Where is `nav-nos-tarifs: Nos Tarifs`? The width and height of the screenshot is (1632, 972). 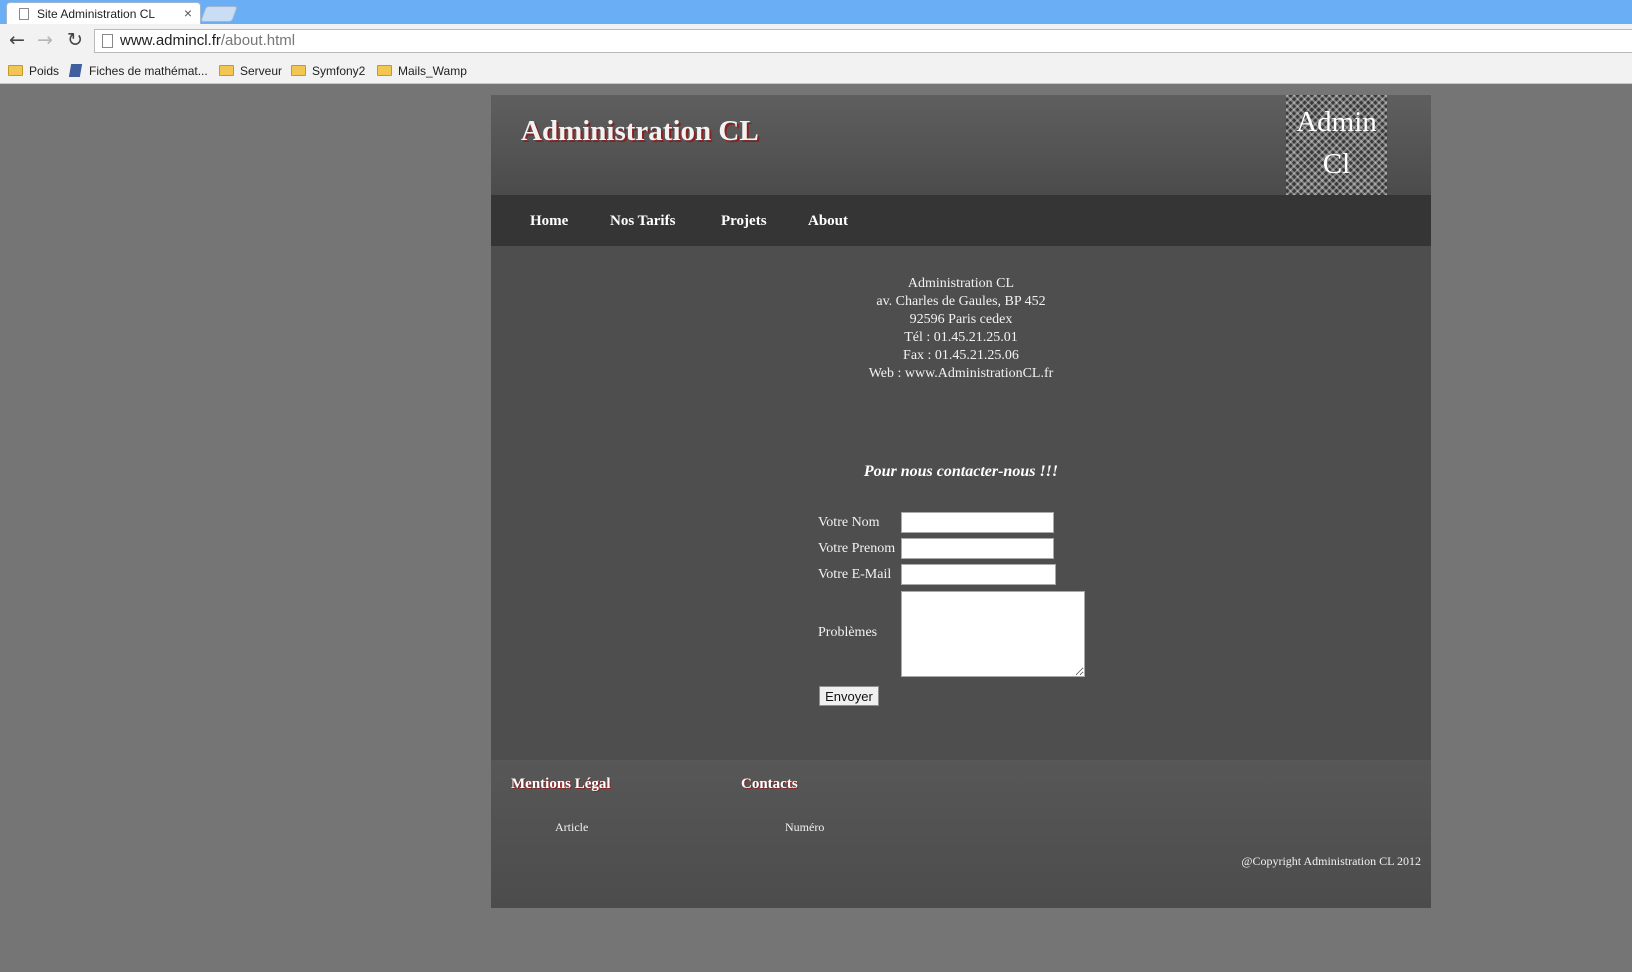 nav-nos-tarifs: Nos Tarifs is located at coordinates (642, 221).